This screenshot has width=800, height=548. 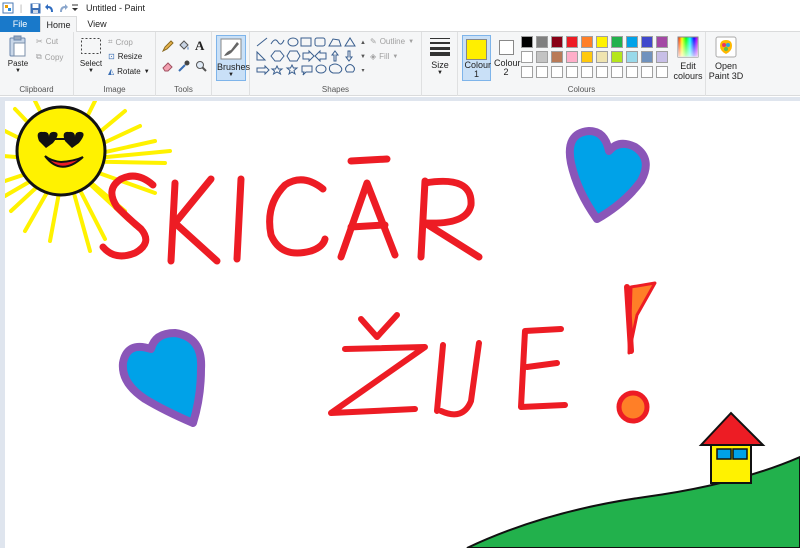 What do you see at coordinates (58, 24) in the screenshot?
I see `tab-home: Home` at bounding box center [58, 24].